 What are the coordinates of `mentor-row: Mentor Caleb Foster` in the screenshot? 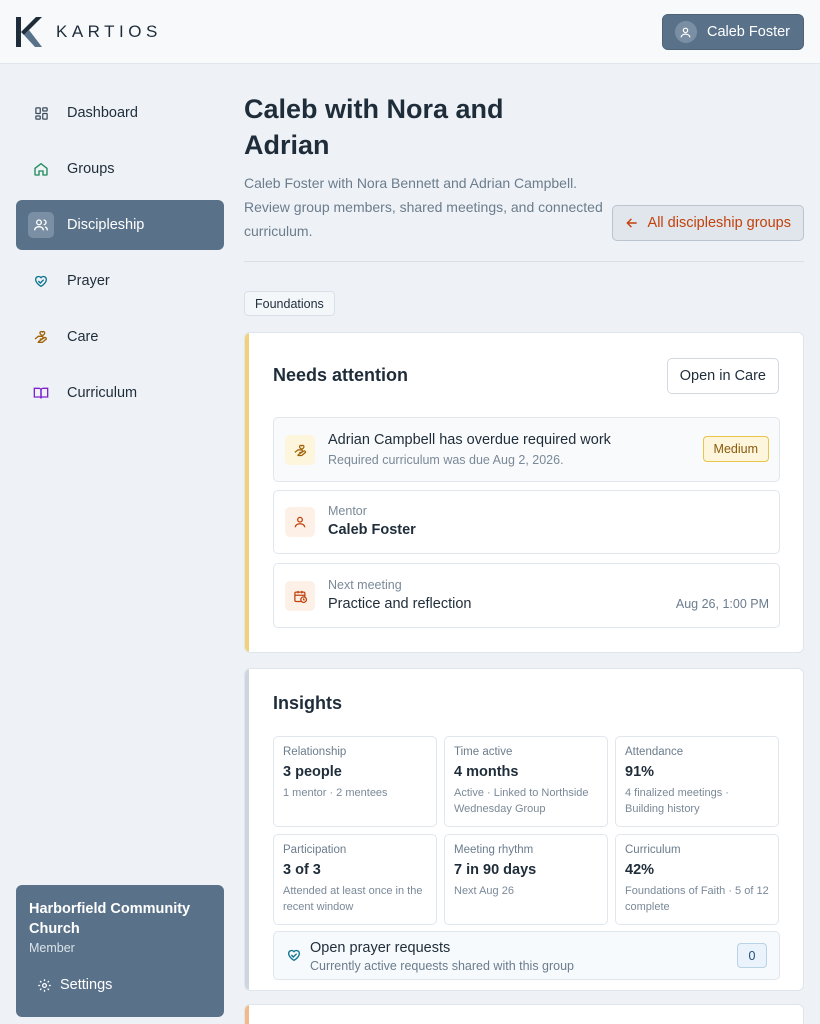 It's located at (526, 522).